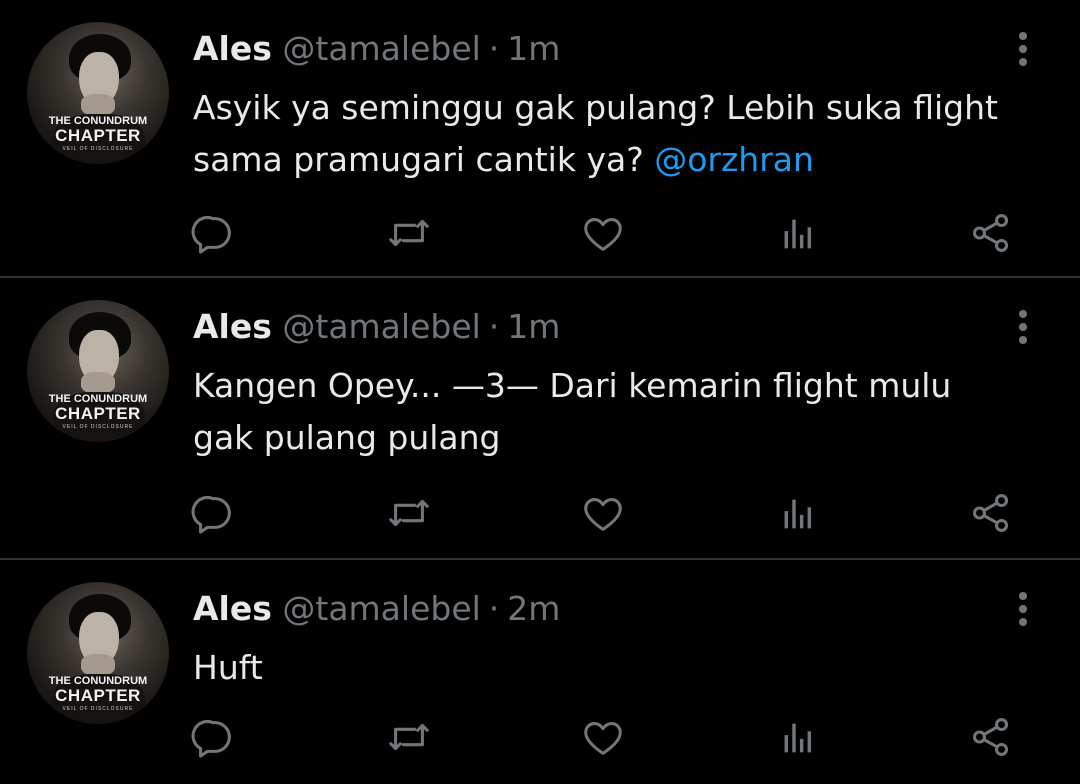  I want to click on mention-link: @orzhran, so click(734, 159).